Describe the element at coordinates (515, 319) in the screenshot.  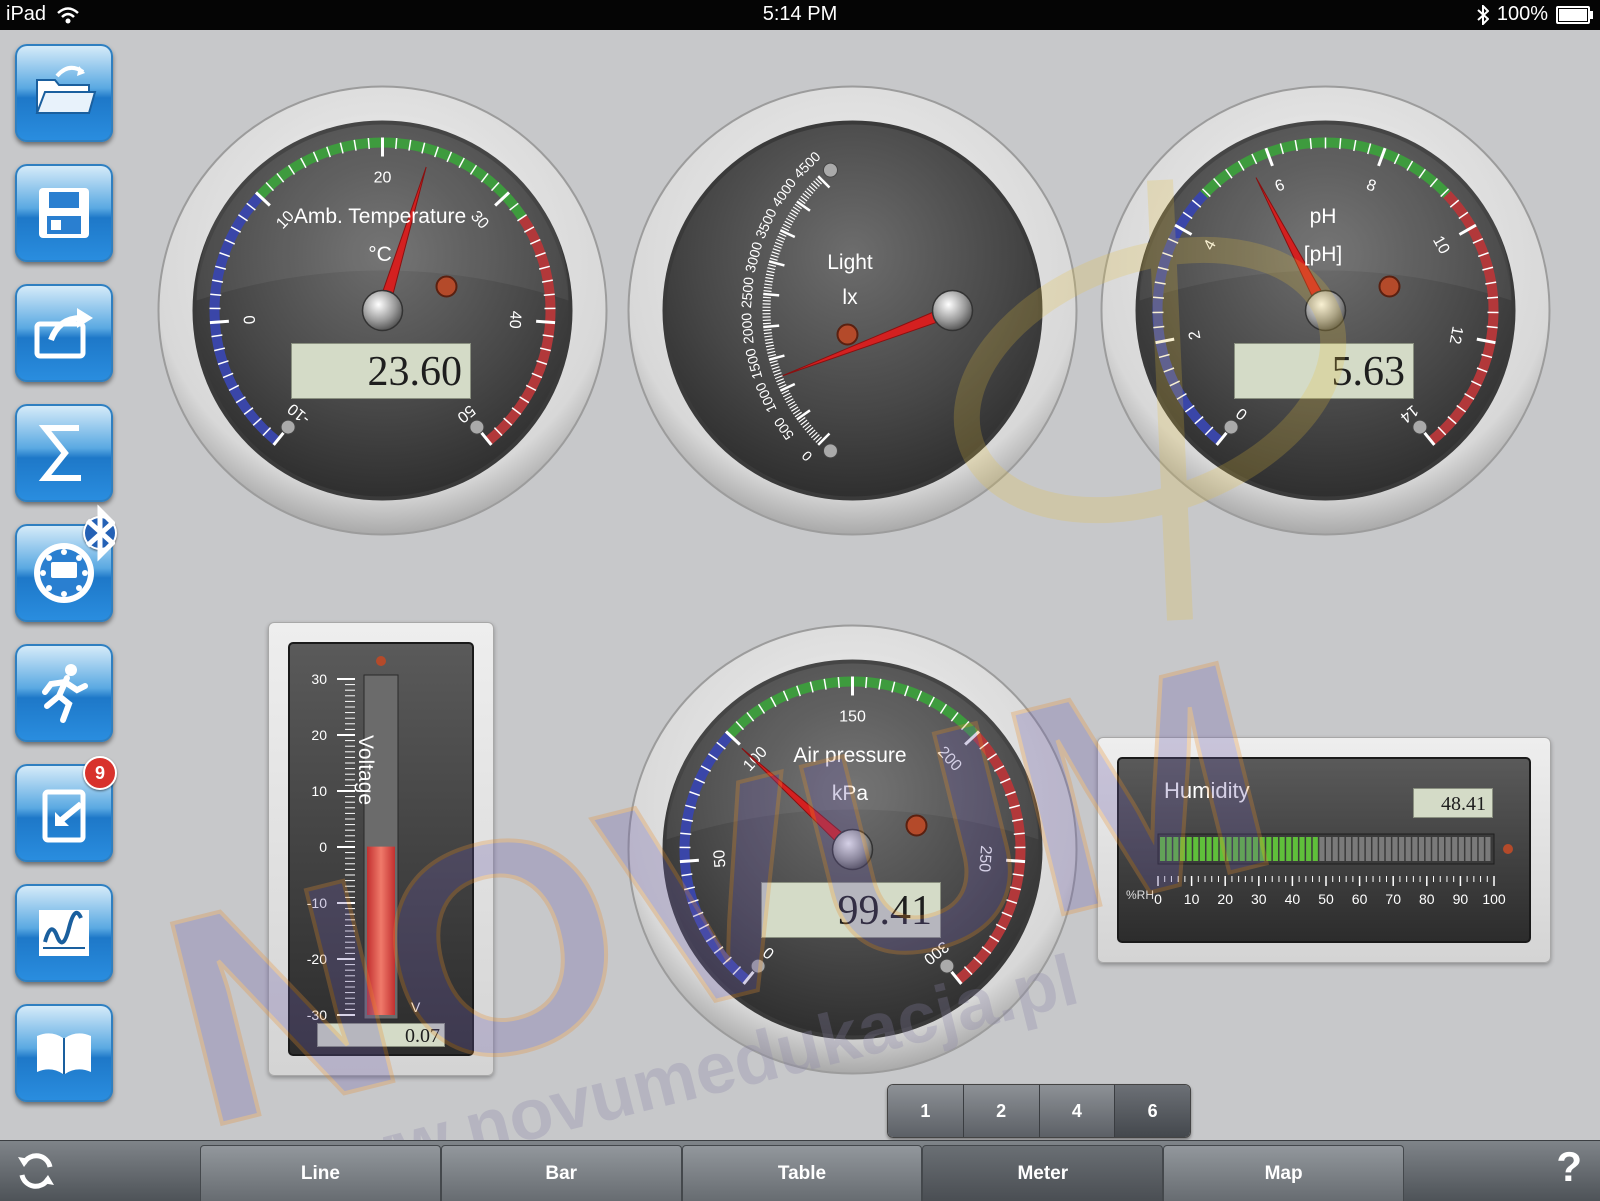
I see `gauge-tick-label: 40` at that location.